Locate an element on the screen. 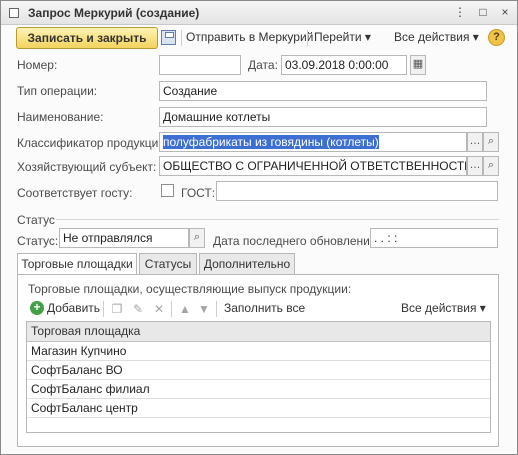  table-row: СофтБаланс центр is located at coordinates (258, 408).